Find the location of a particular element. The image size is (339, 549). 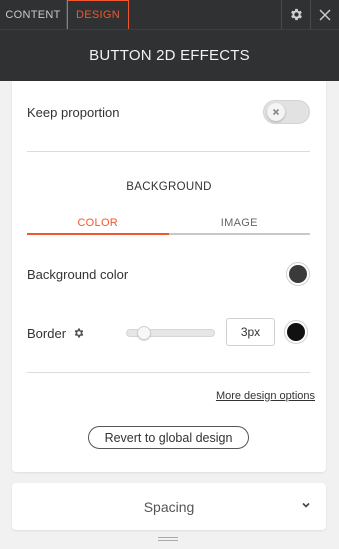

toggle-knob is located at coordinates (276, 112).